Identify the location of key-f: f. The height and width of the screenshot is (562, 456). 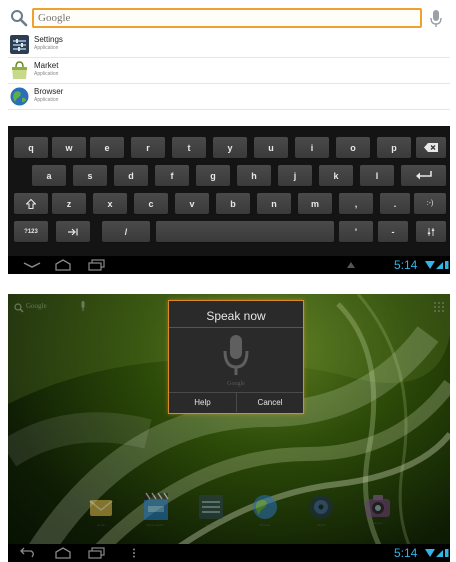
(172, 175).